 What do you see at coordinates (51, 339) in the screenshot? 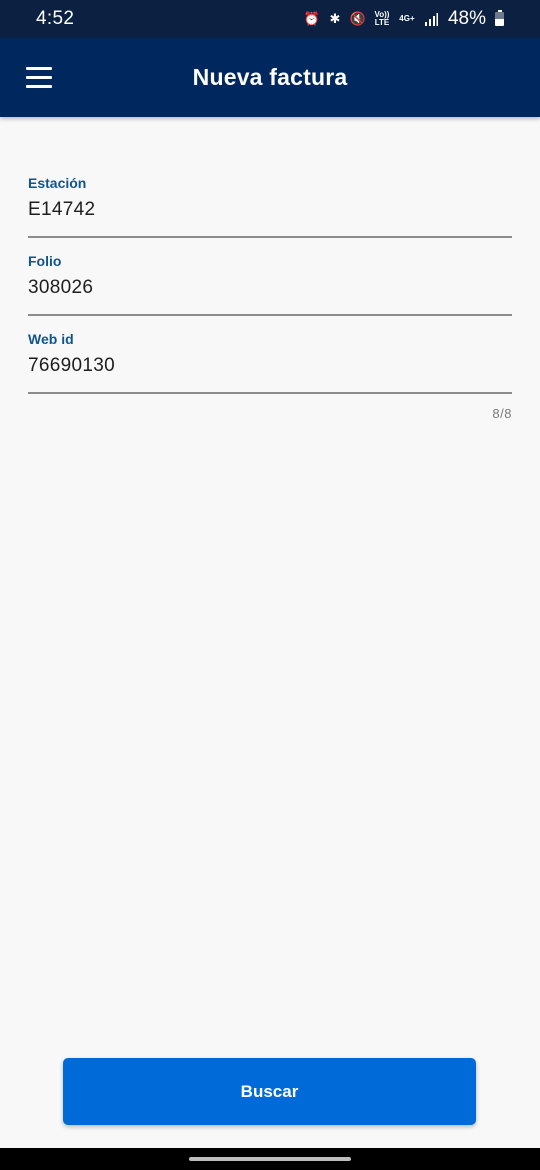
I see `web-id-label: Web id` at bounding box center [51, 339].